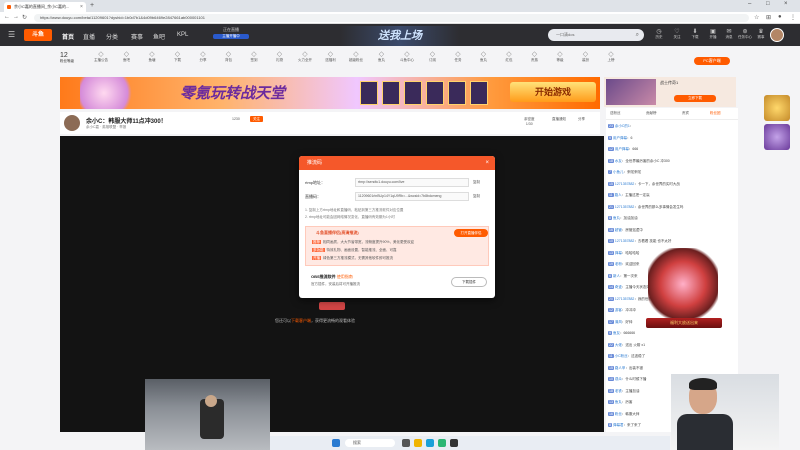  Describe the element at coordinates (101, 56) in the screenshot. I see `toolbar-item: ◇ 主播公告` at that location.